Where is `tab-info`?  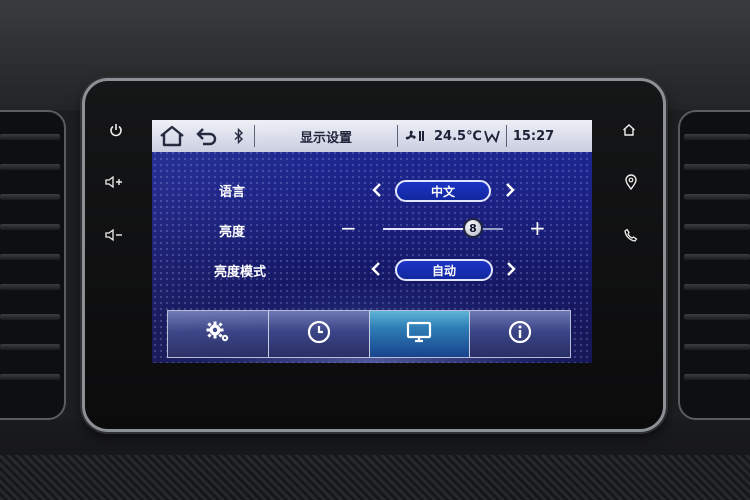 tab-info is located at coordinates (520, 334).